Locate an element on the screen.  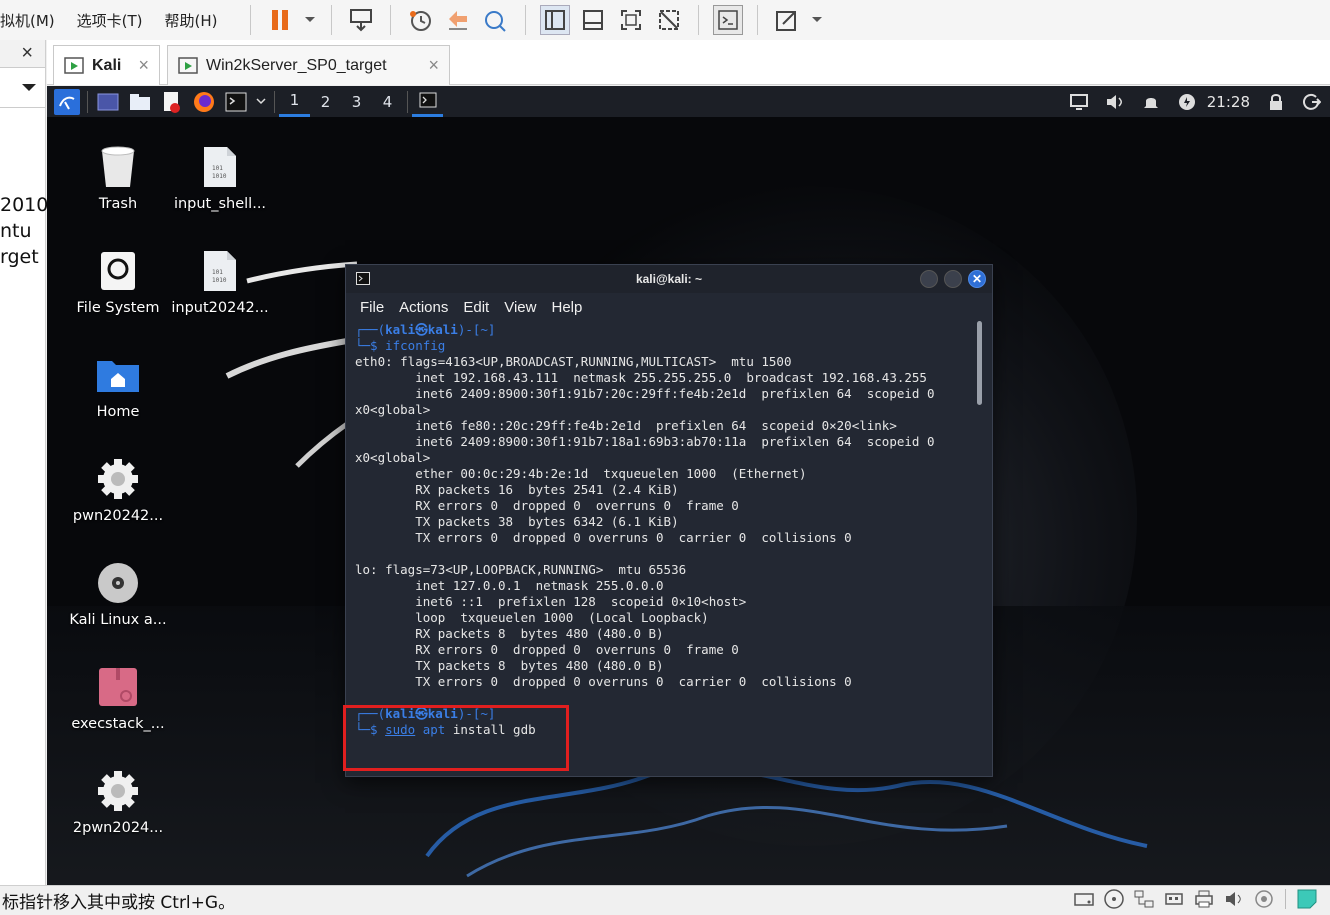
library-item-text: ntu is located at coordinates (16, 231).